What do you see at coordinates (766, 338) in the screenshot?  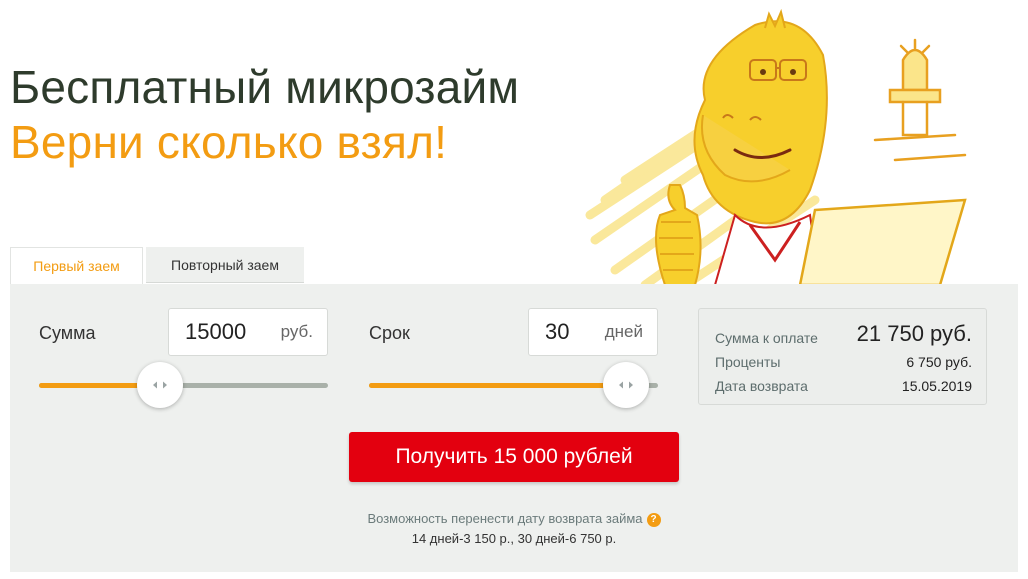 I see `total-label: Сумма к оплате` at bounding box center [766, 338].